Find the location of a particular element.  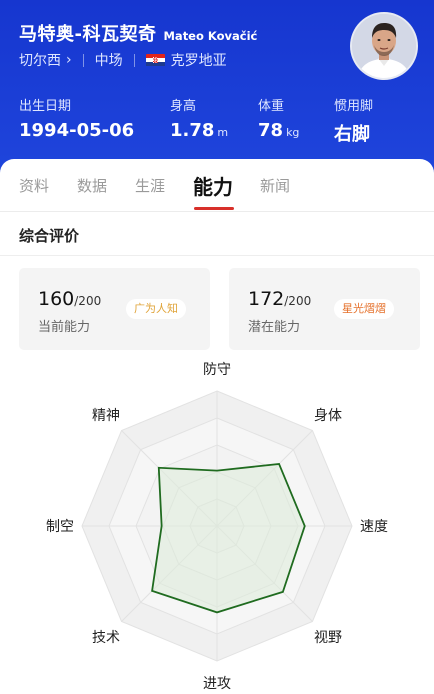

player-stats: 出生日期 1994-05-06 身高 1.78 m 体重 78 kg 惯用脚 右脚 is located at coordinates (219, 120).